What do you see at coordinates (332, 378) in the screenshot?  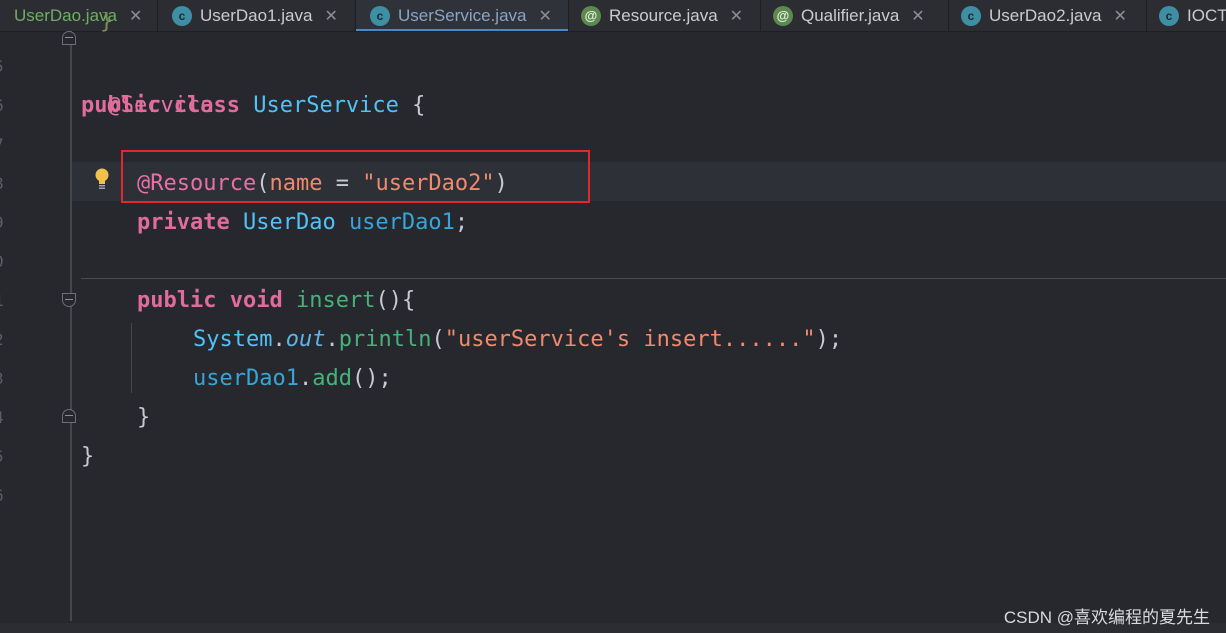 I see `method-name: add` at bounding box center [332, 378].